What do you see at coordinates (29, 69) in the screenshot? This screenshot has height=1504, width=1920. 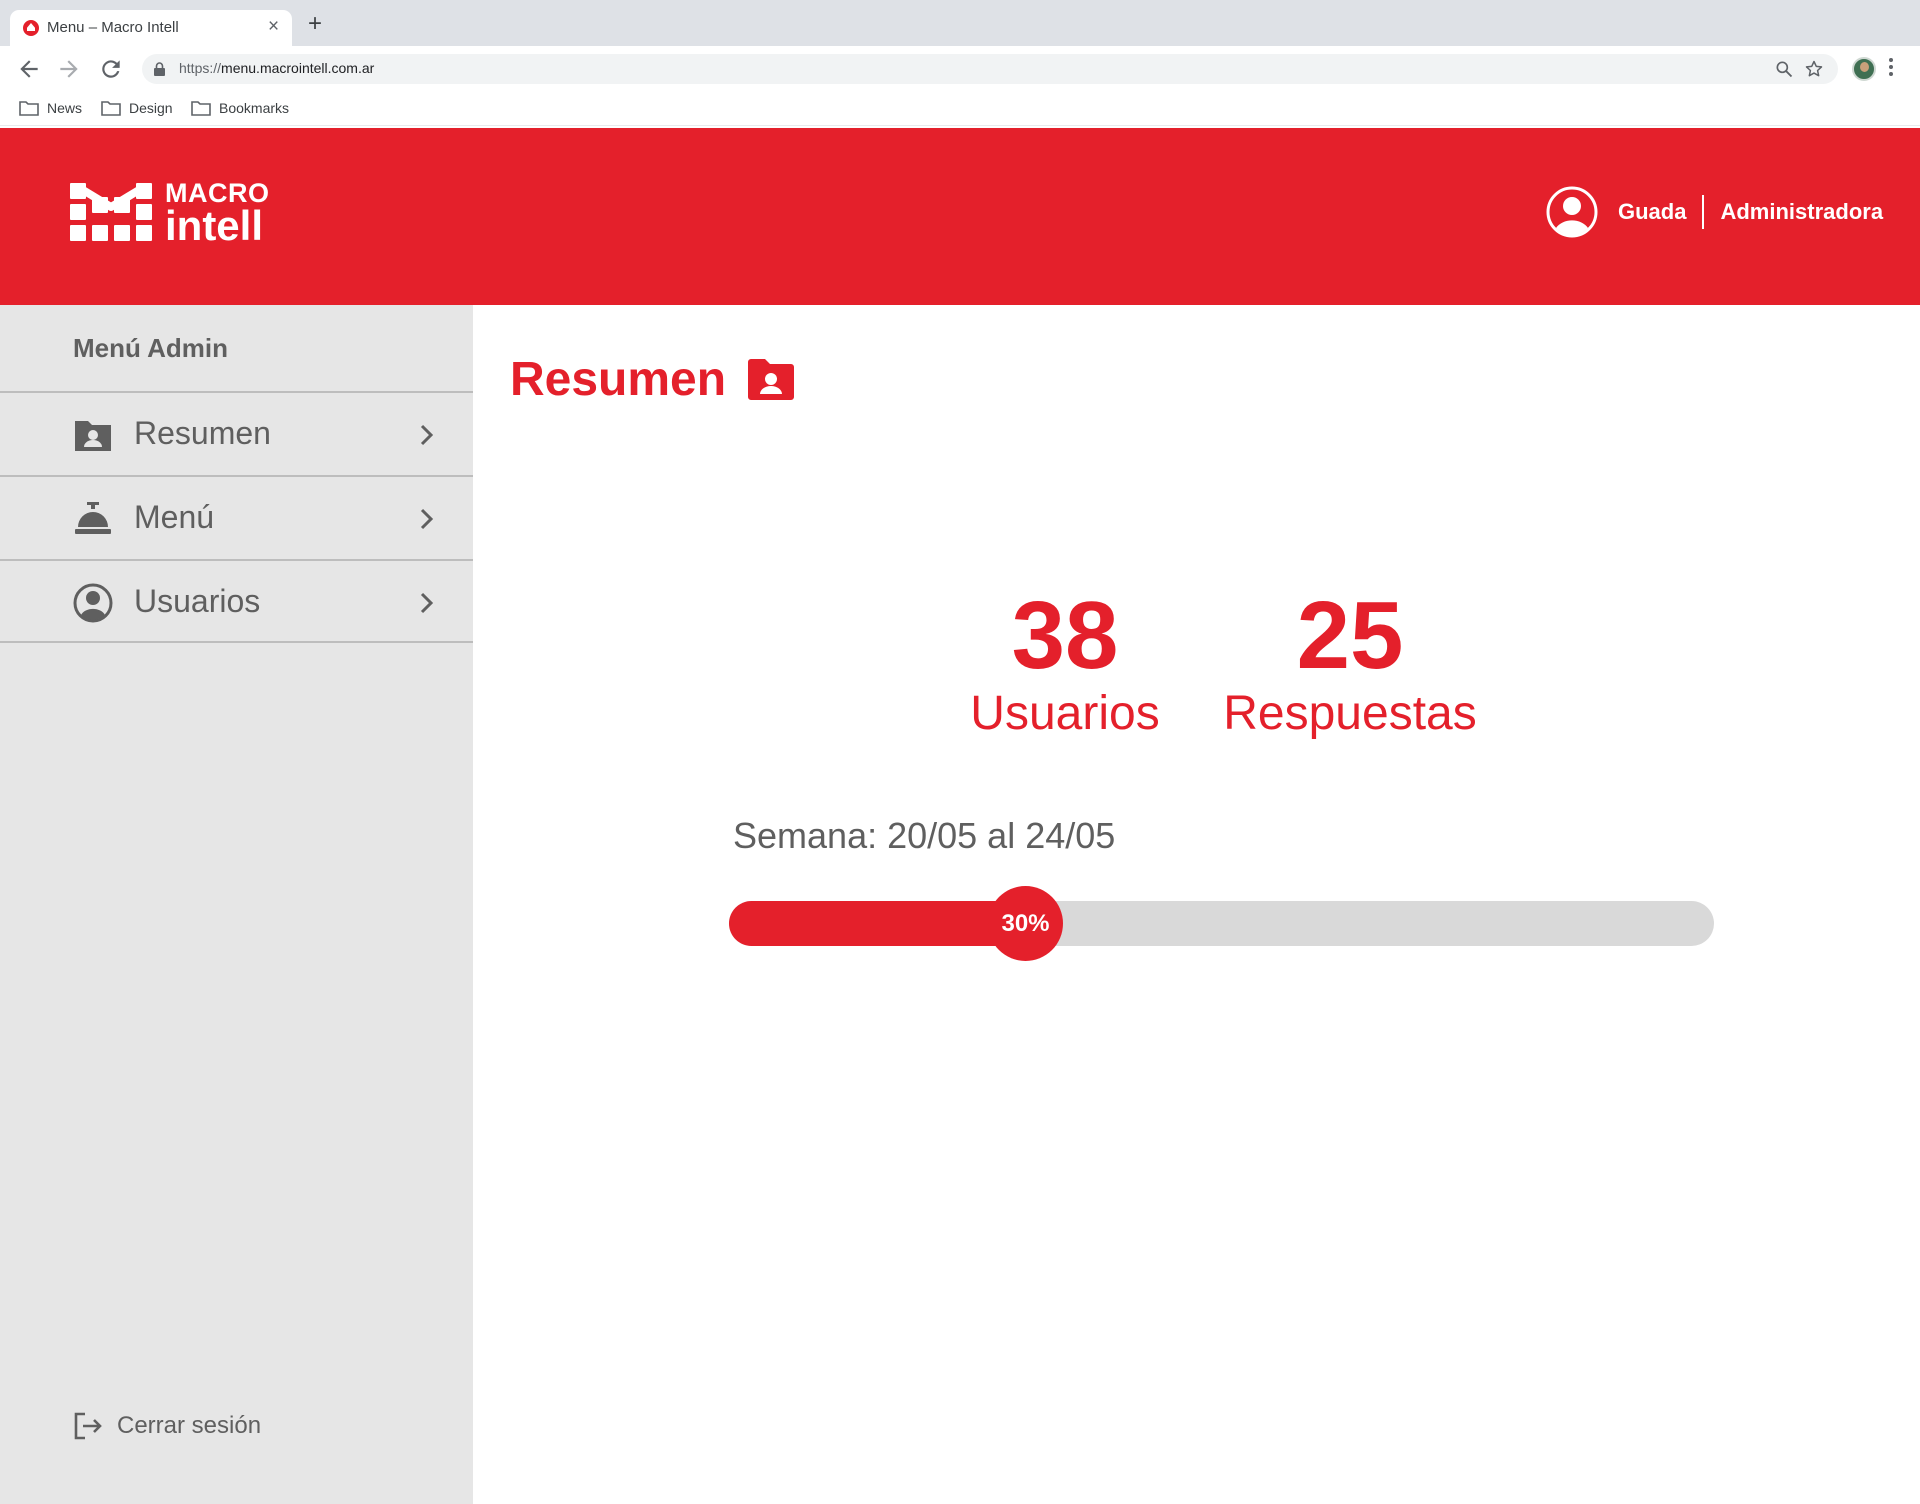 I see `back-arrow-icon` at bounding box center [29, 69].